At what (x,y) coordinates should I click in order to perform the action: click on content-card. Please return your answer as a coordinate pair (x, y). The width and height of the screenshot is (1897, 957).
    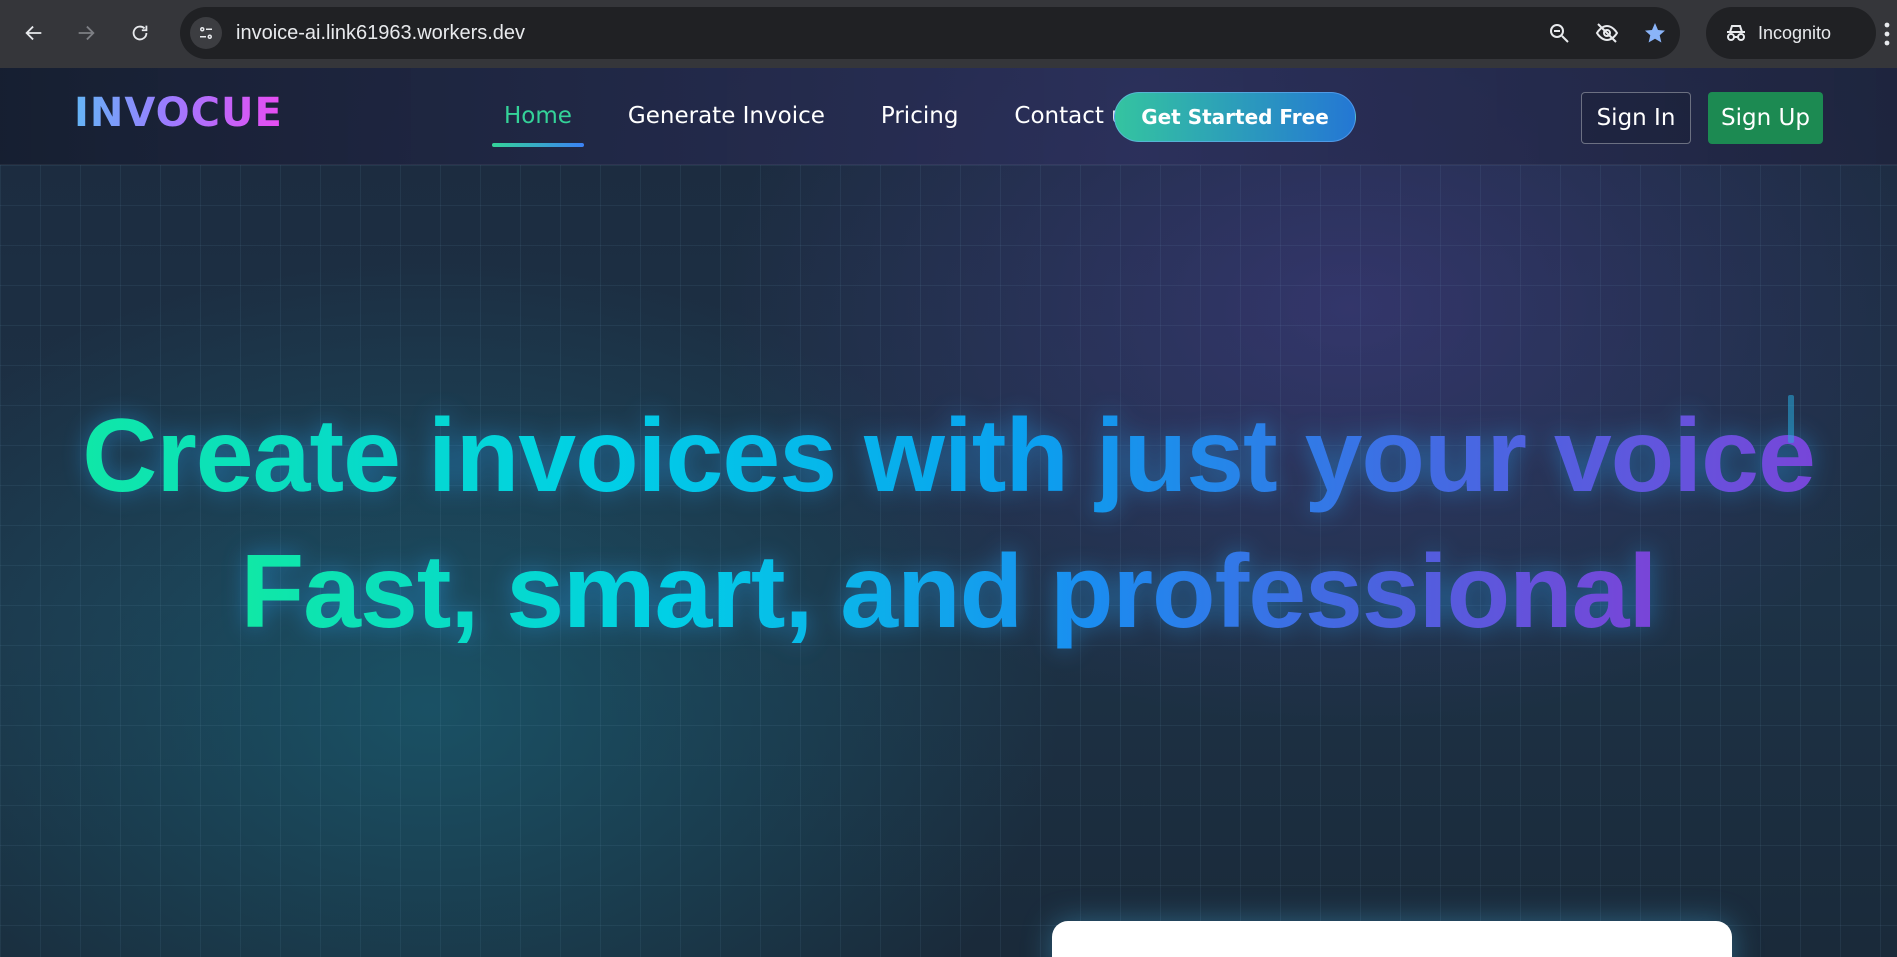
    Looking at the image, I should click on (1392, 939).